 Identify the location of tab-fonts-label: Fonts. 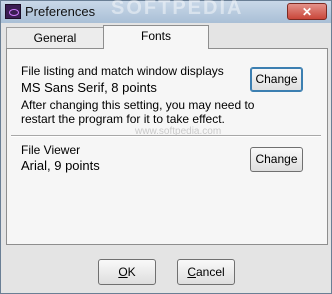
(155, 36).